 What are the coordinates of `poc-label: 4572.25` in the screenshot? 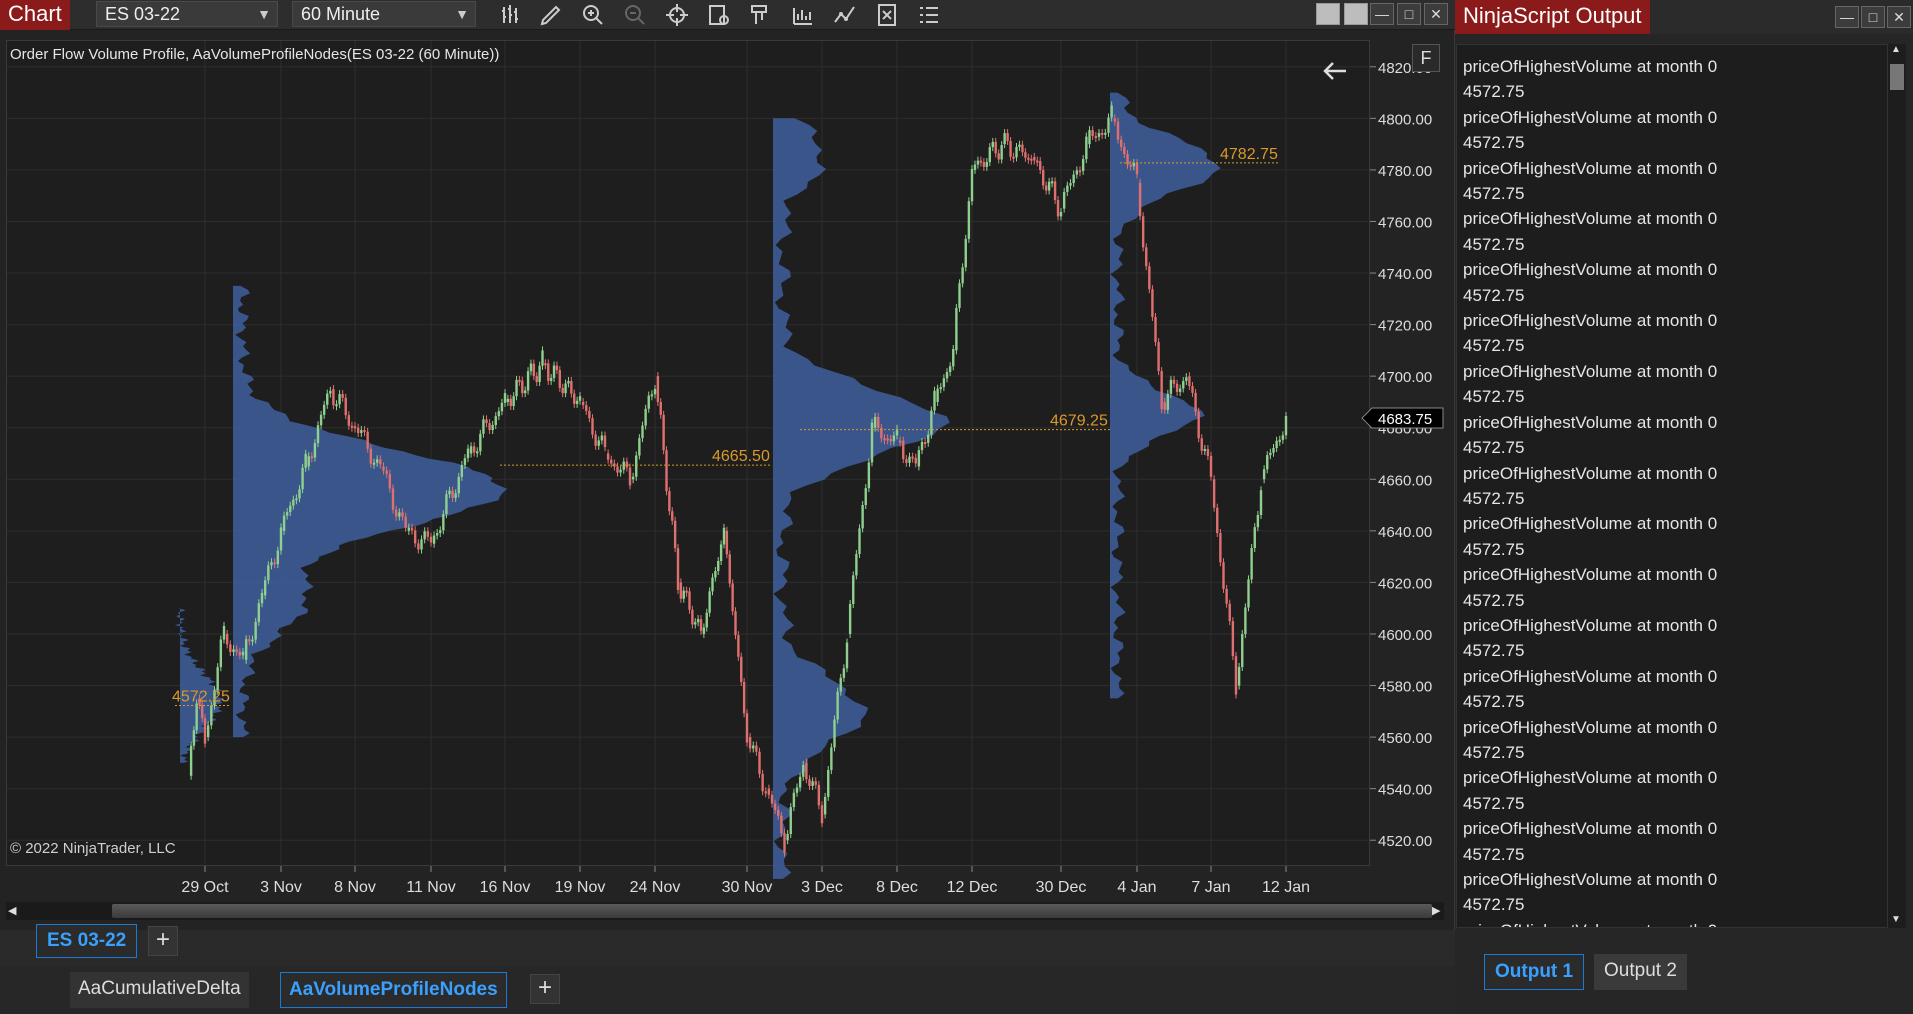 It's located at (201, 697).